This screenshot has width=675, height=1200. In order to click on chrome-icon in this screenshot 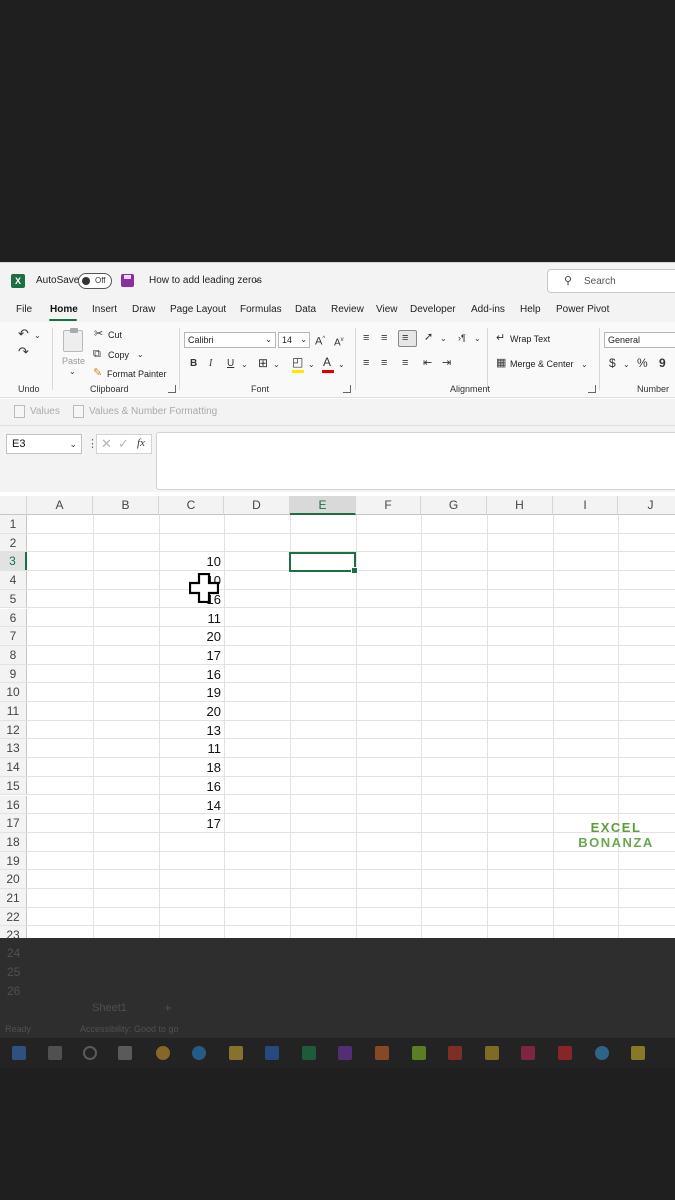, I will do `click(163, 1053)`.